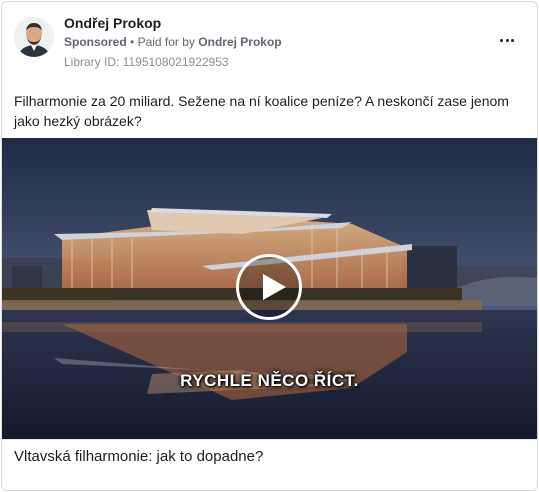  I want to click on author-name: Ondřej Prokop, so click(112, 23).